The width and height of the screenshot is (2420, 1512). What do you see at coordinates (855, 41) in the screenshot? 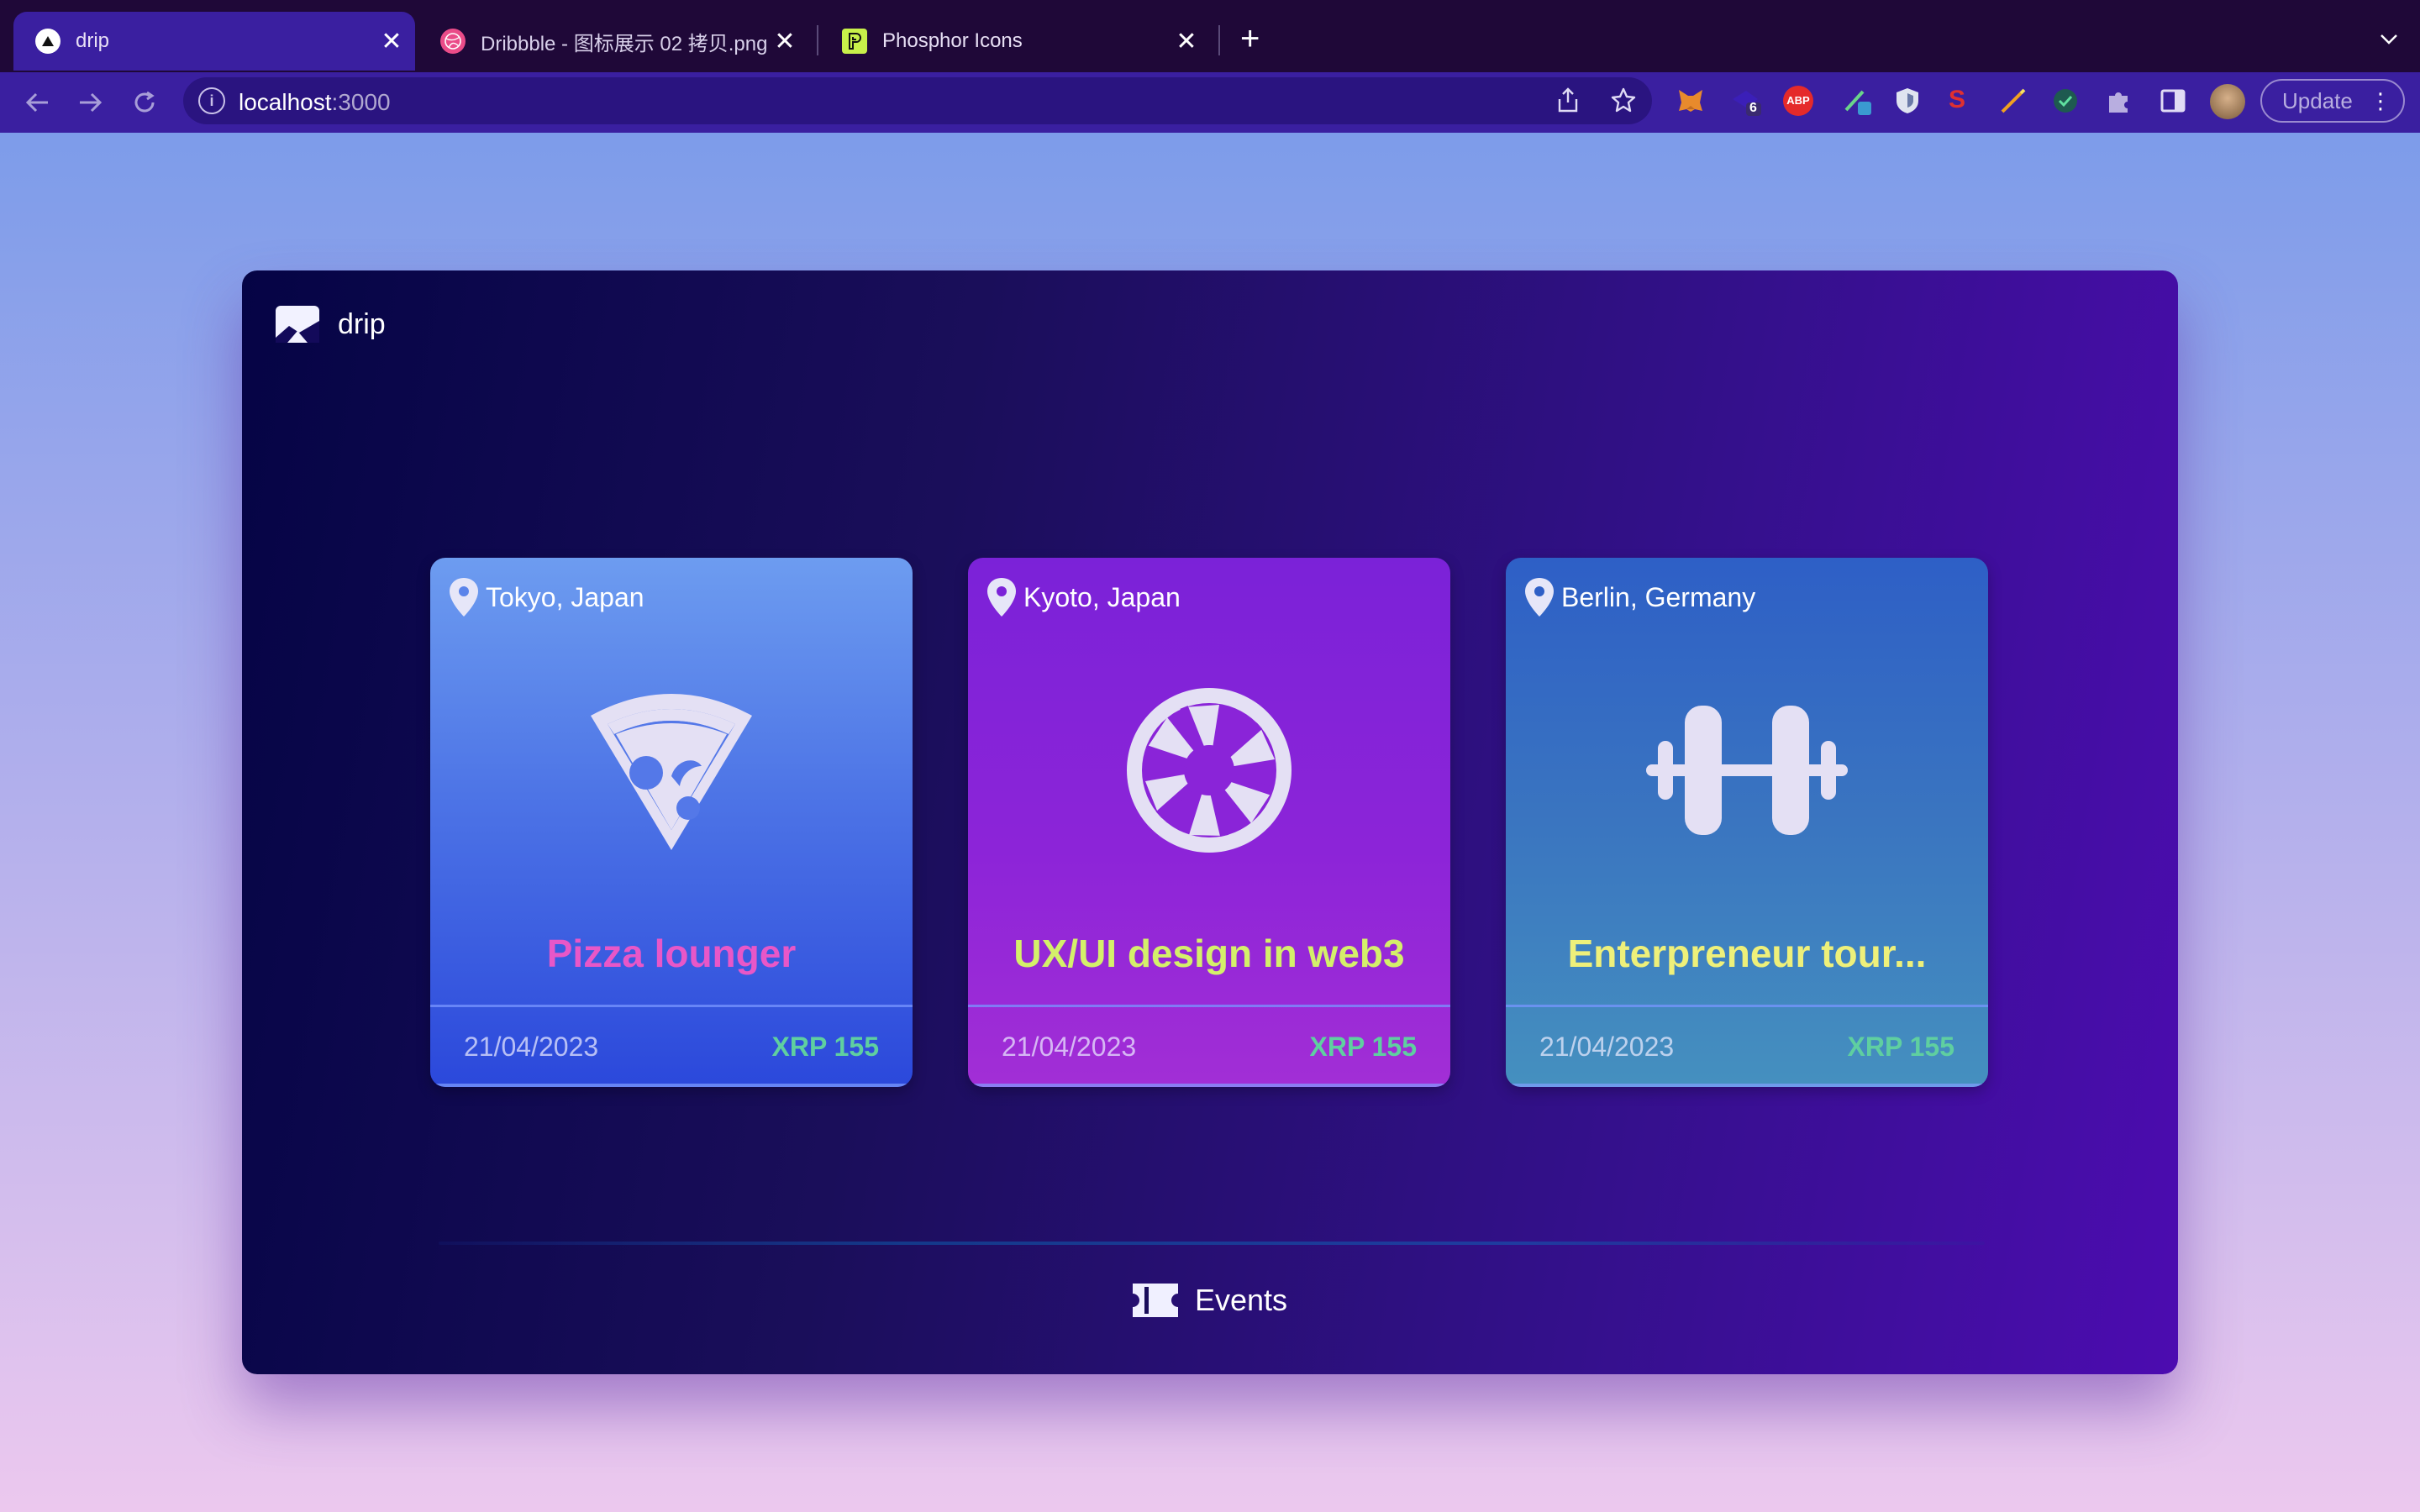
I see `phosphor-favicon-icon` at bounding box center [855, 41].